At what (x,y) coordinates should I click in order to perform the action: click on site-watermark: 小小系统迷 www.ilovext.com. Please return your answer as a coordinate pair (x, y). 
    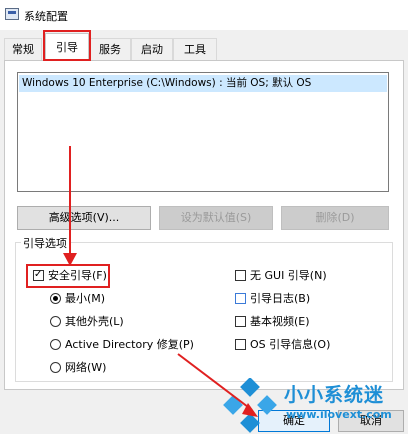
    Looking at the image, I should click on (315, 405).